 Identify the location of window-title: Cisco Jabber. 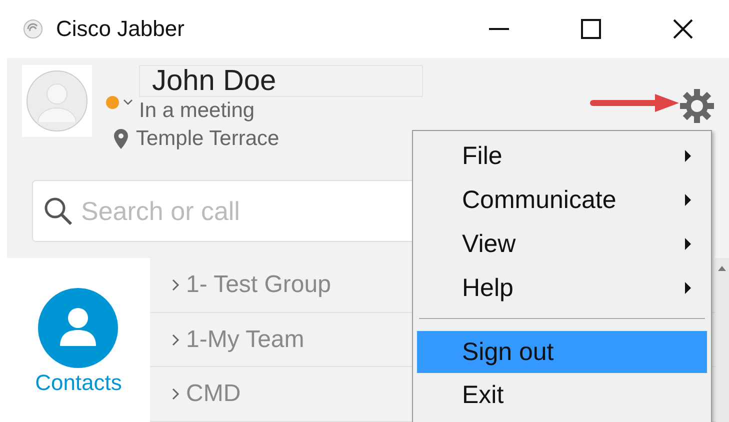
(120, 29).